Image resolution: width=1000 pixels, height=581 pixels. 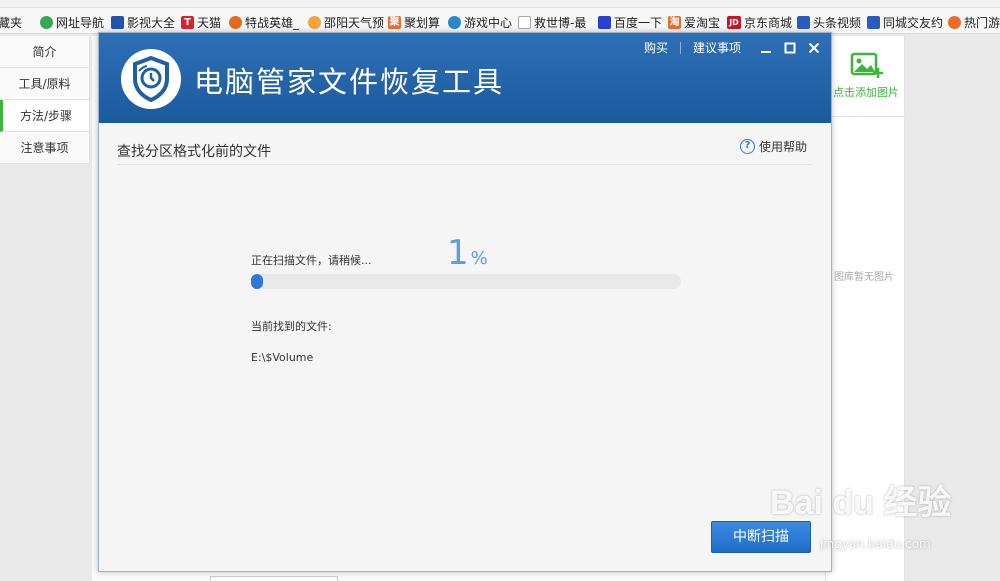 What do you see at coordinates (480, 22) in the screenshot?
I see `bookmark-game-center: 游戏中心` at bounding box center [480, 22].